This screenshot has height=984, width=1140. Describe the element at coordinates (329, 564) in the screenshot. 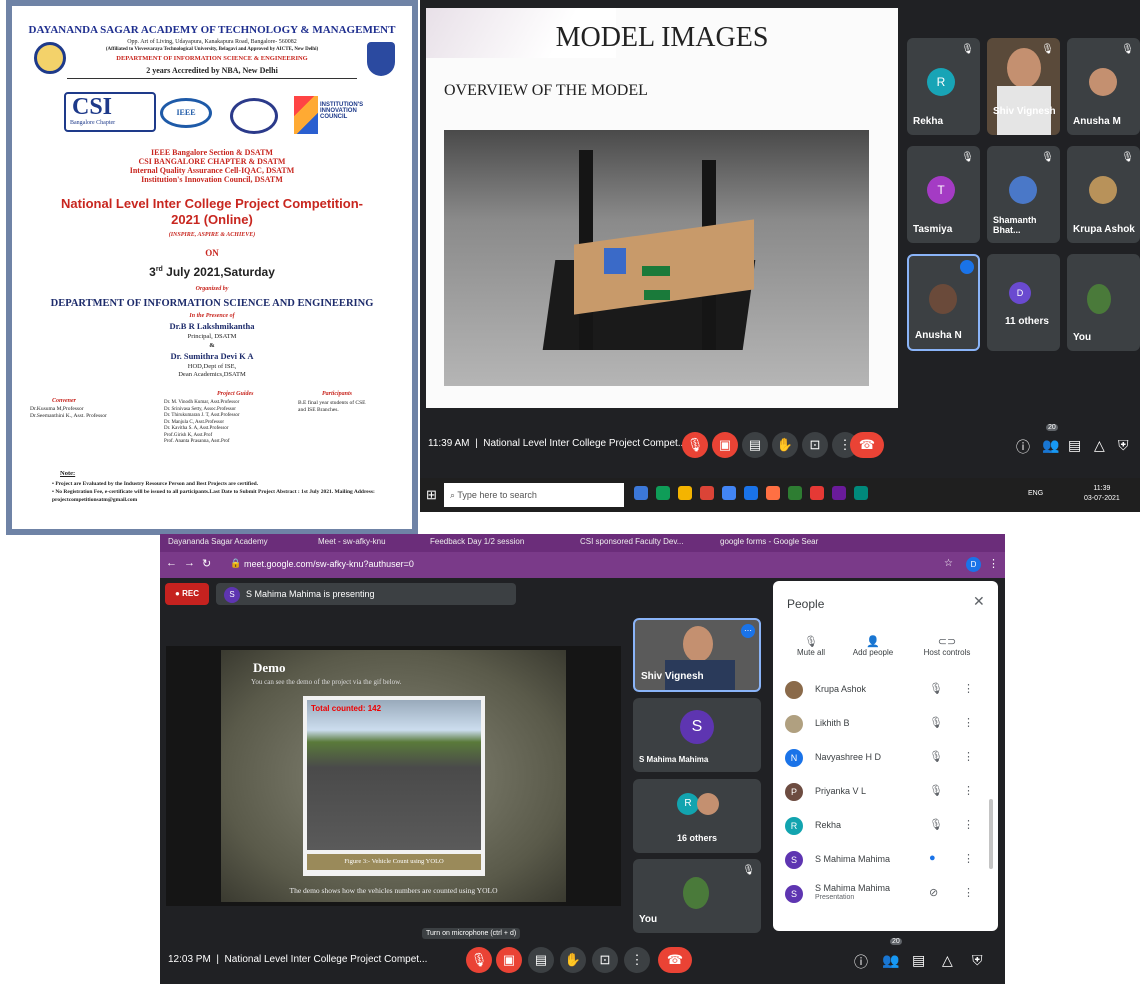

I see `url-text: meet.google.com/sw-afky-knu?authuser=0` at that location.